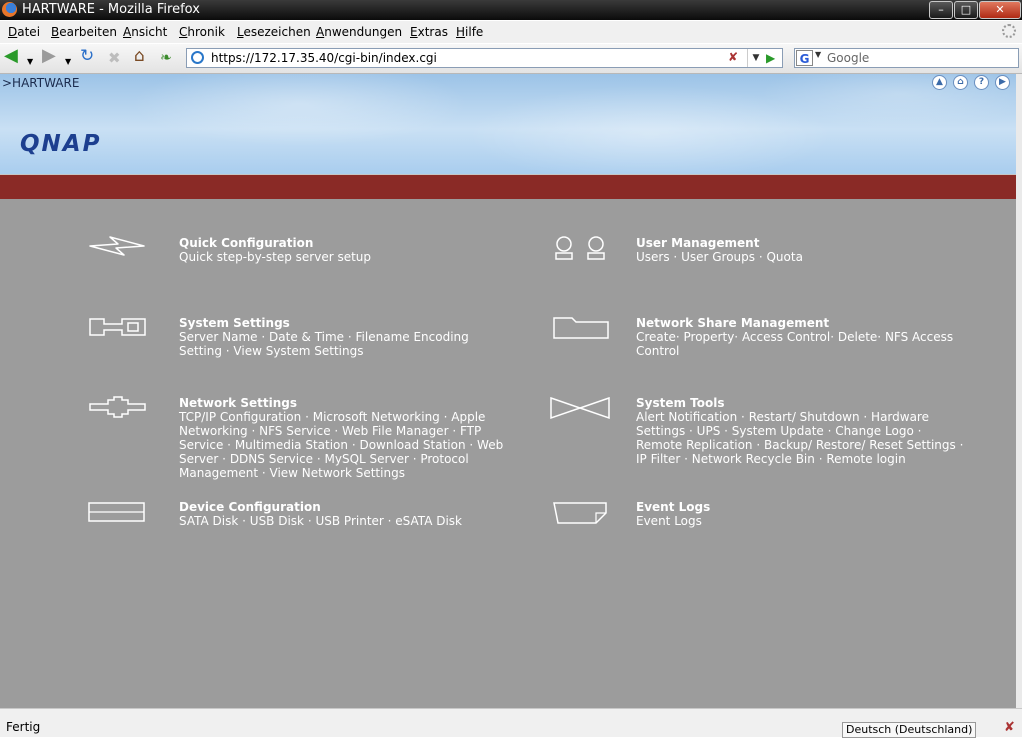  I want to click on search-engine-icon: G, so click(804, 58).